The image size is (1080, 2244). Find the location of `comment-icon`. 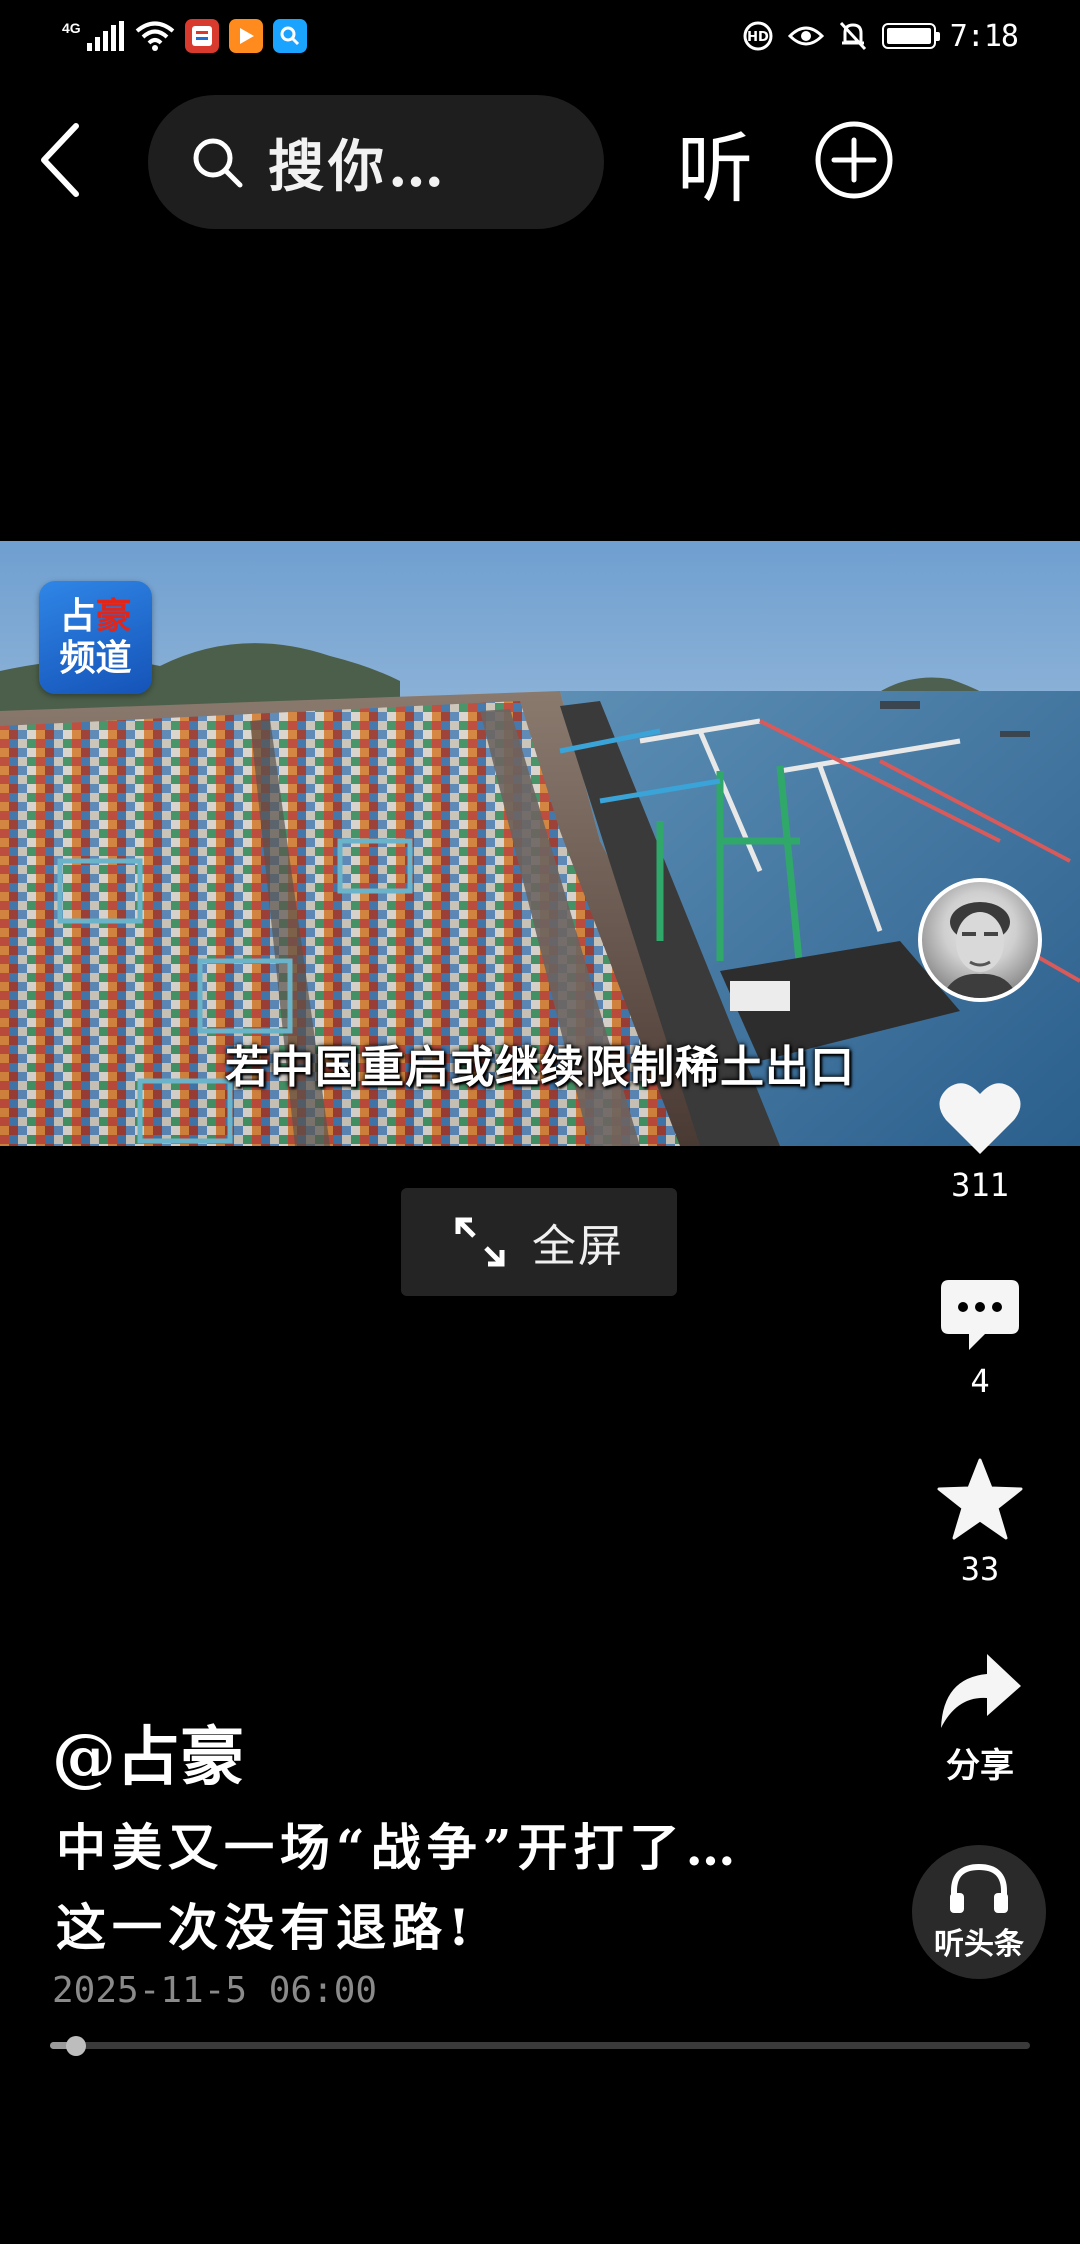

comment-icon is located at coordinates (980, 1315).